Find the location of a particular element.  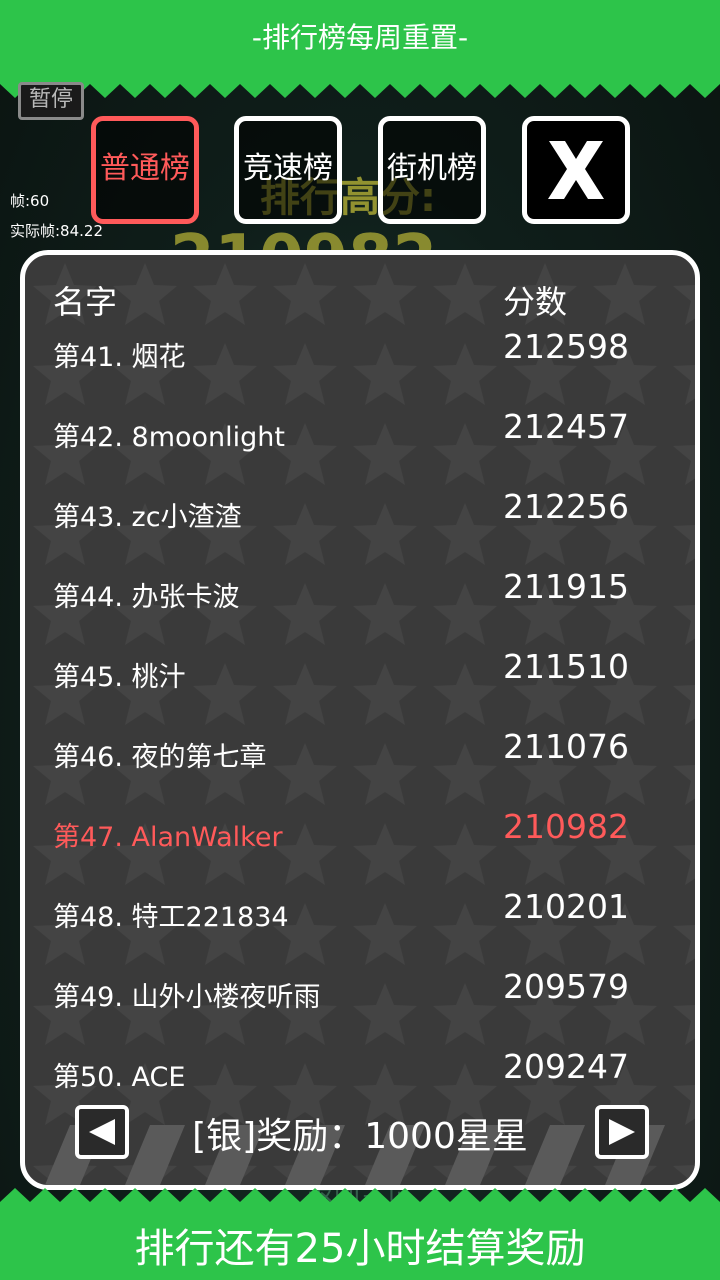

leaderboard-row: 第41. 烟花 212598 is located at coordinates (360, 355).